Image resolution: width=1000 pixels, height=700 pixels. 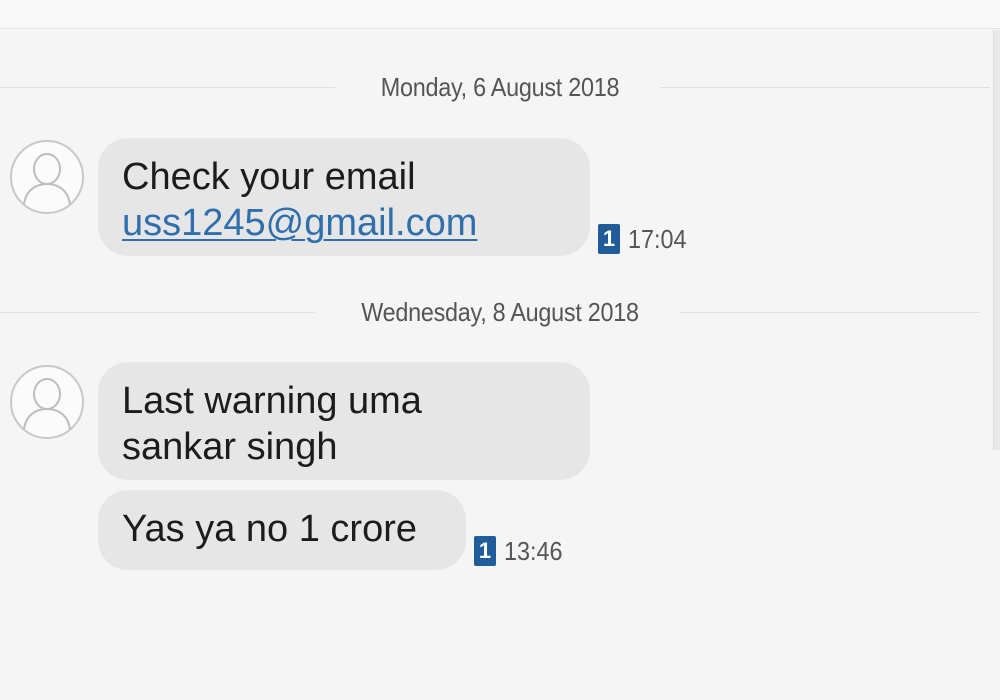 I want to click on email-link: uss1245@gmail.com, so click(x=344, y=223).